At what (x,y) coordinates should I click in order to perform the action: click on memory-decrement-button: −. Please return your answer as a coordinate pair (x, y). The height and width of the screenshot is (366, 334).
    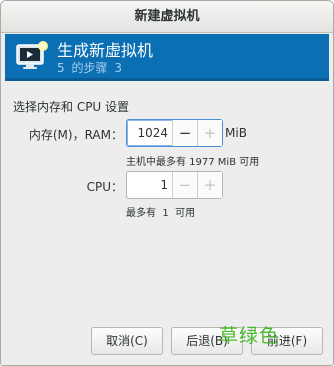
    Looking at the image, I should click on (184, 133).